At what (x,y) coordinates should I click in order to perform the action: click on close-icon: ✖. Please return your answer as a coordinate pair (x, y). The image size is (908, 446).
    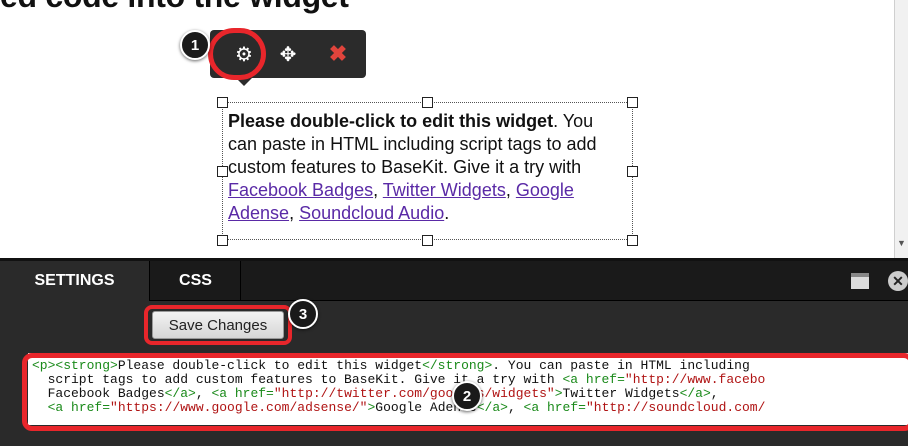
    Looking at the image, I should click on (338, 53).